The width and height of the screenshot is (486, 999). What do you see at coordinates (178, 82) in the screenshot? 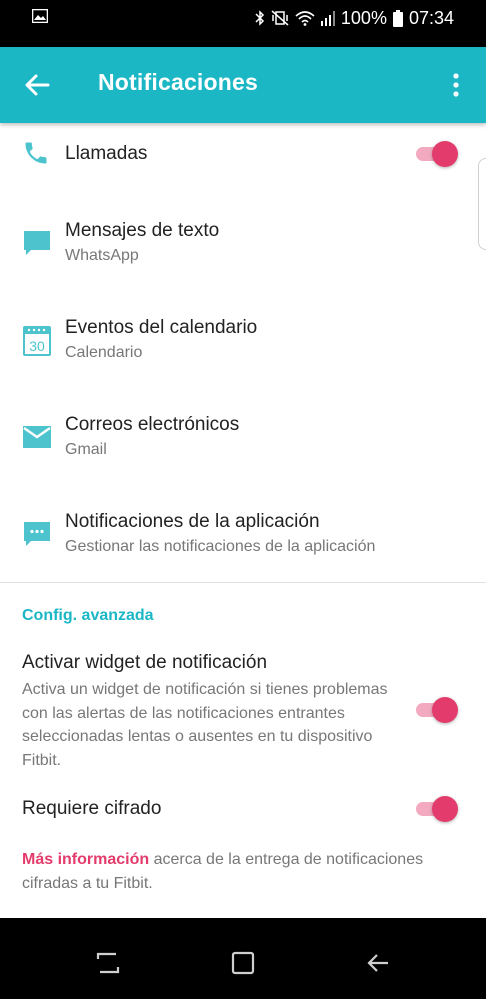
I see `page-title: Notificaciones` at bounding box center [178, 82].